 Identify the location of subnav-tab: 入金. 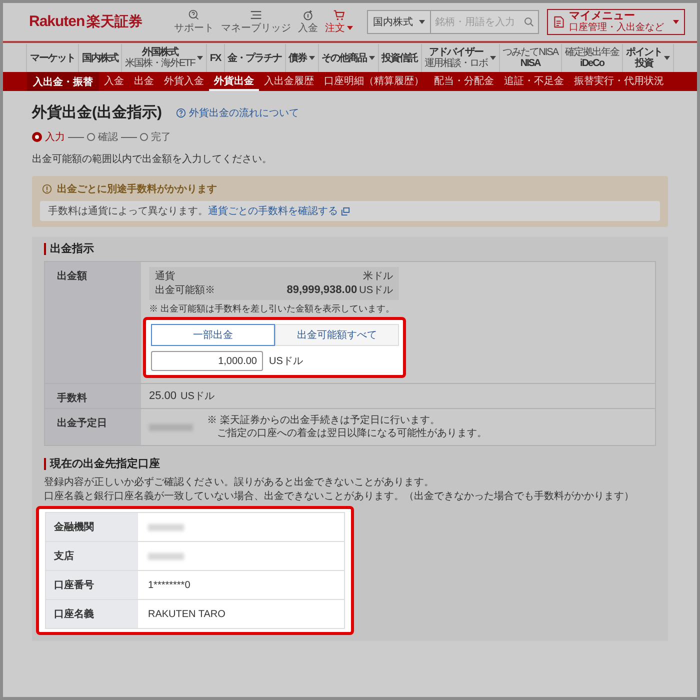
(114, 81).